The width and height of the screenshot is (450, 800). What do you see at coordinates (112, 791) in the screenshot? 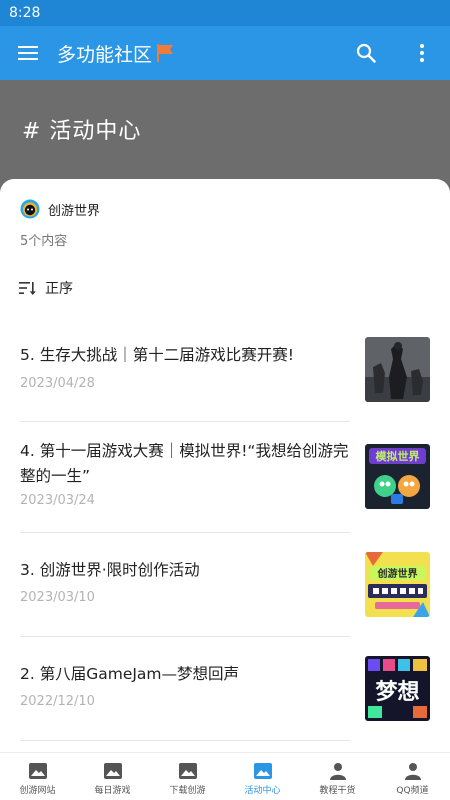
I see `nav-label: 每日游戏` at bounding box center [112, 791].